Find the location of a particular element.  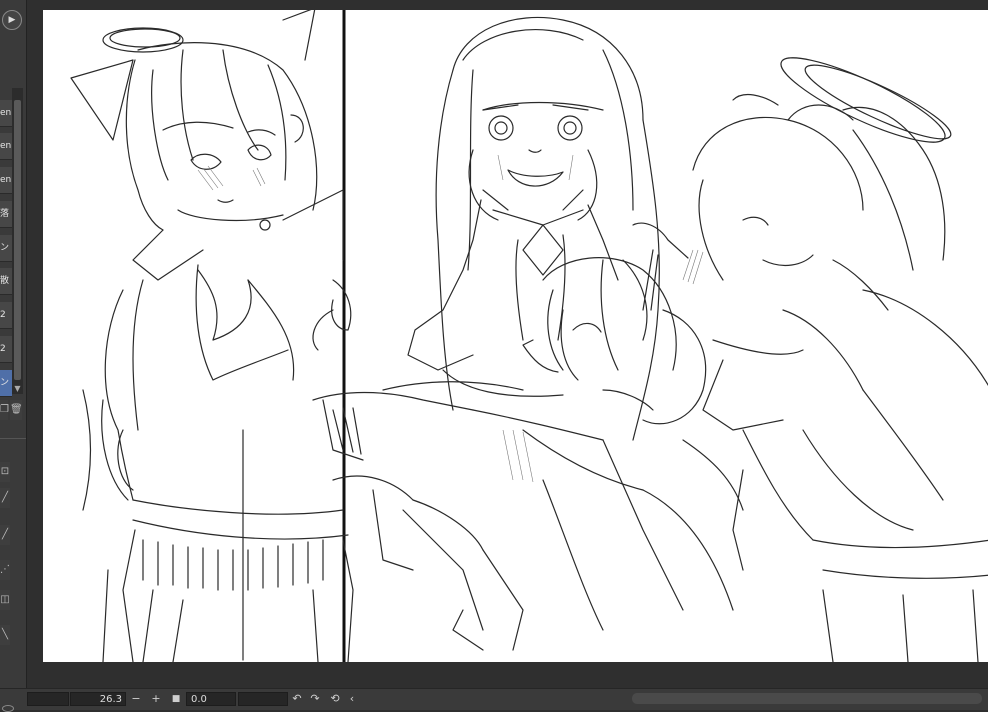

zoom-in-button: + is located at coordinates (156, 699).